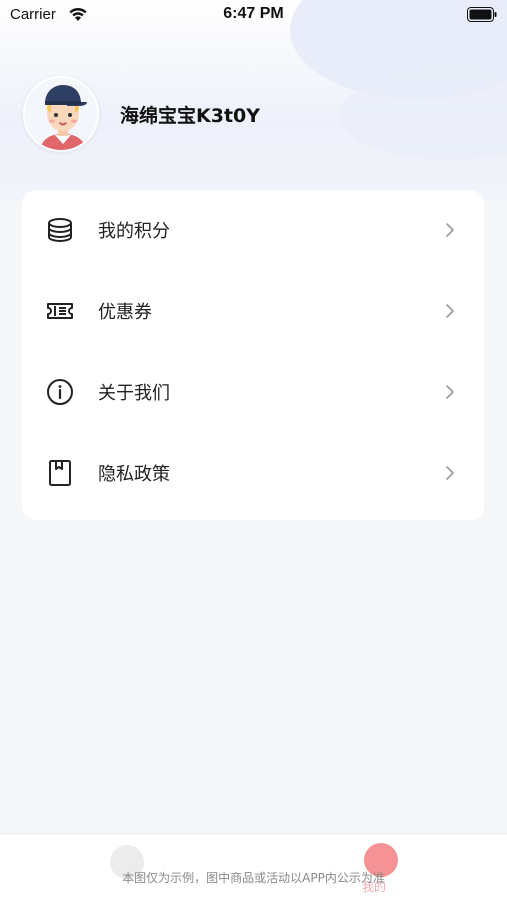 The image size is (507, 900). Describe the element at coordinates (482, 14) in the screenshot. I see `battery-icon` at that location.